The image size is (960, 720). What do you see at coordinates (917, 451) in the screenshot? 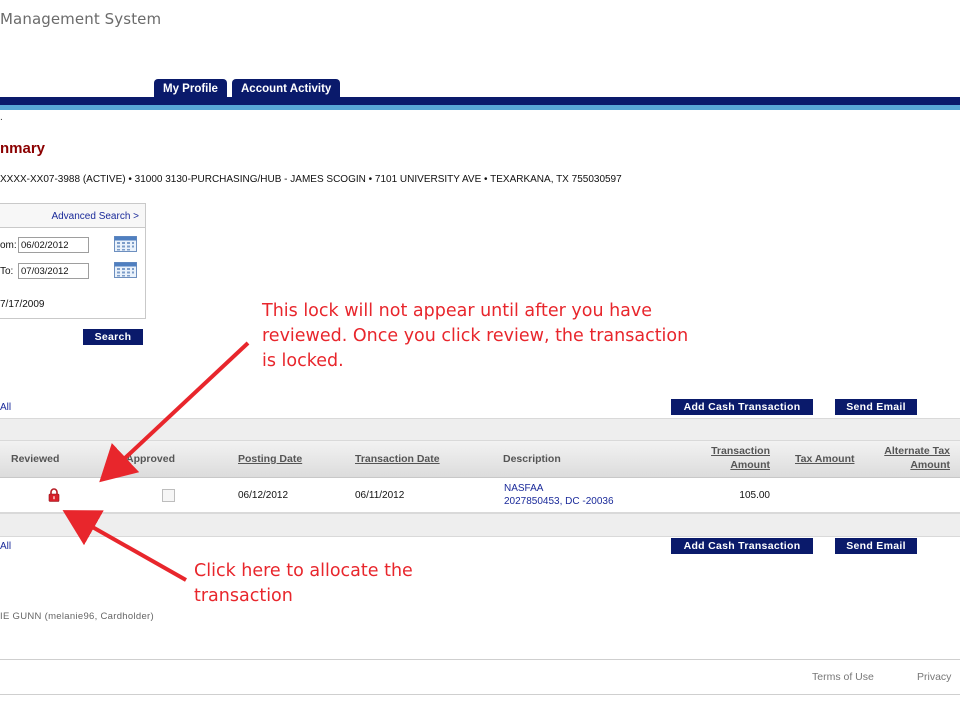
I see `column-alternate-tax-line1: Alternate Tax` at bounding box center [917, 451].